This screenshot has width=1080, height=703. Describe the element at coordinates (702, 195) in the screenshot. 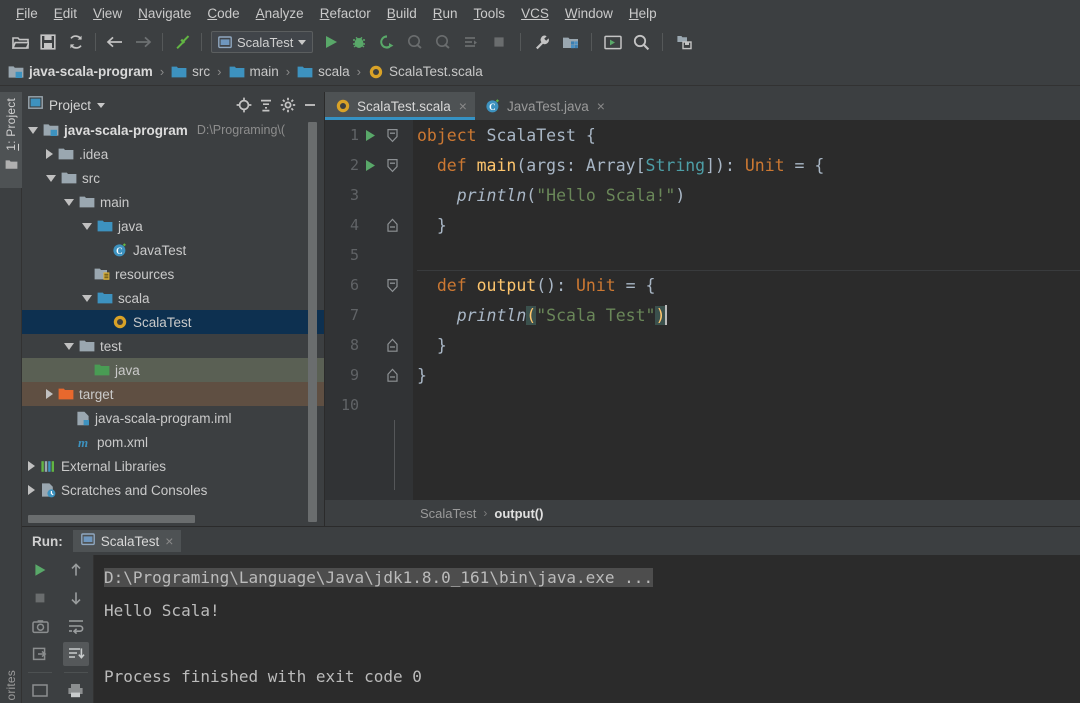

I see `code-line-3: 3 println("Hello Scala!")` at that location.